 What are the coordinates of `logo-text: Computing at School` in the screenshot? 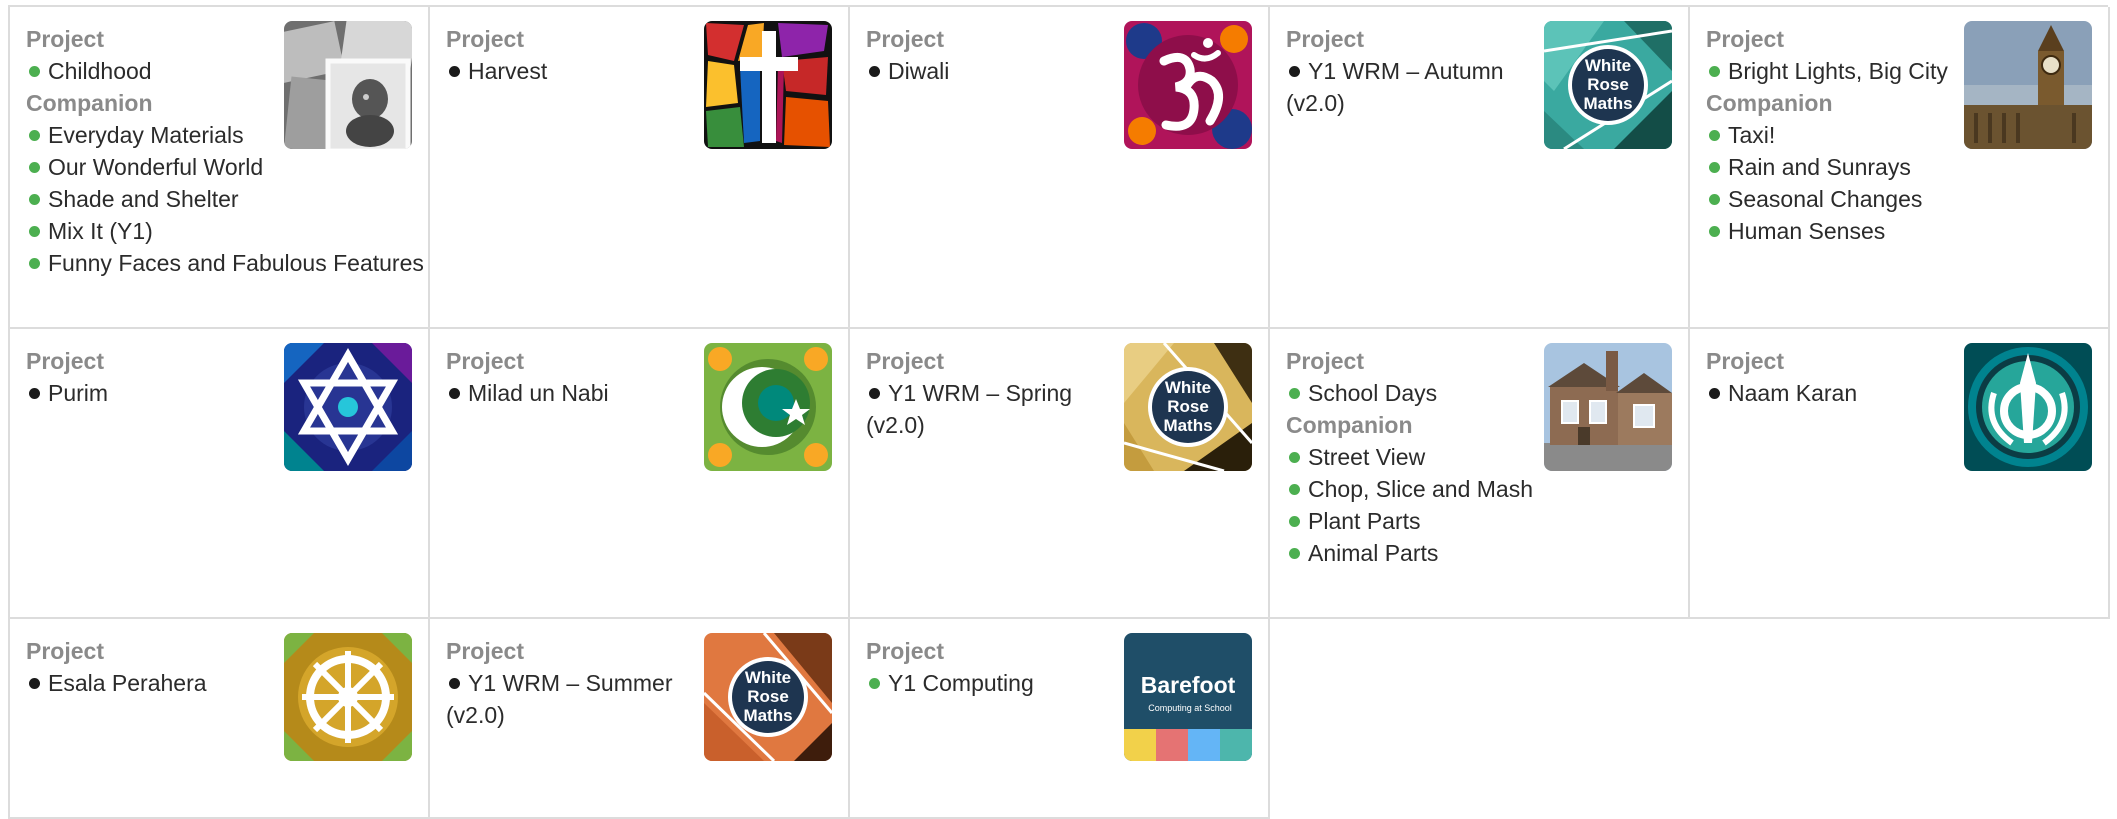 It's located at (1190, 708).